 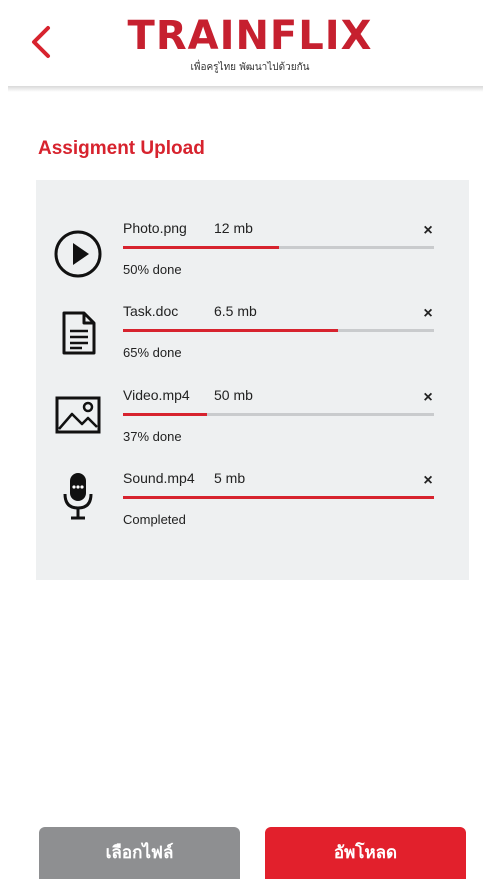 What do you see at coordinates (78, 496) in the screenshot?
I see `microphone-icon` at bounding box center [78, 496].